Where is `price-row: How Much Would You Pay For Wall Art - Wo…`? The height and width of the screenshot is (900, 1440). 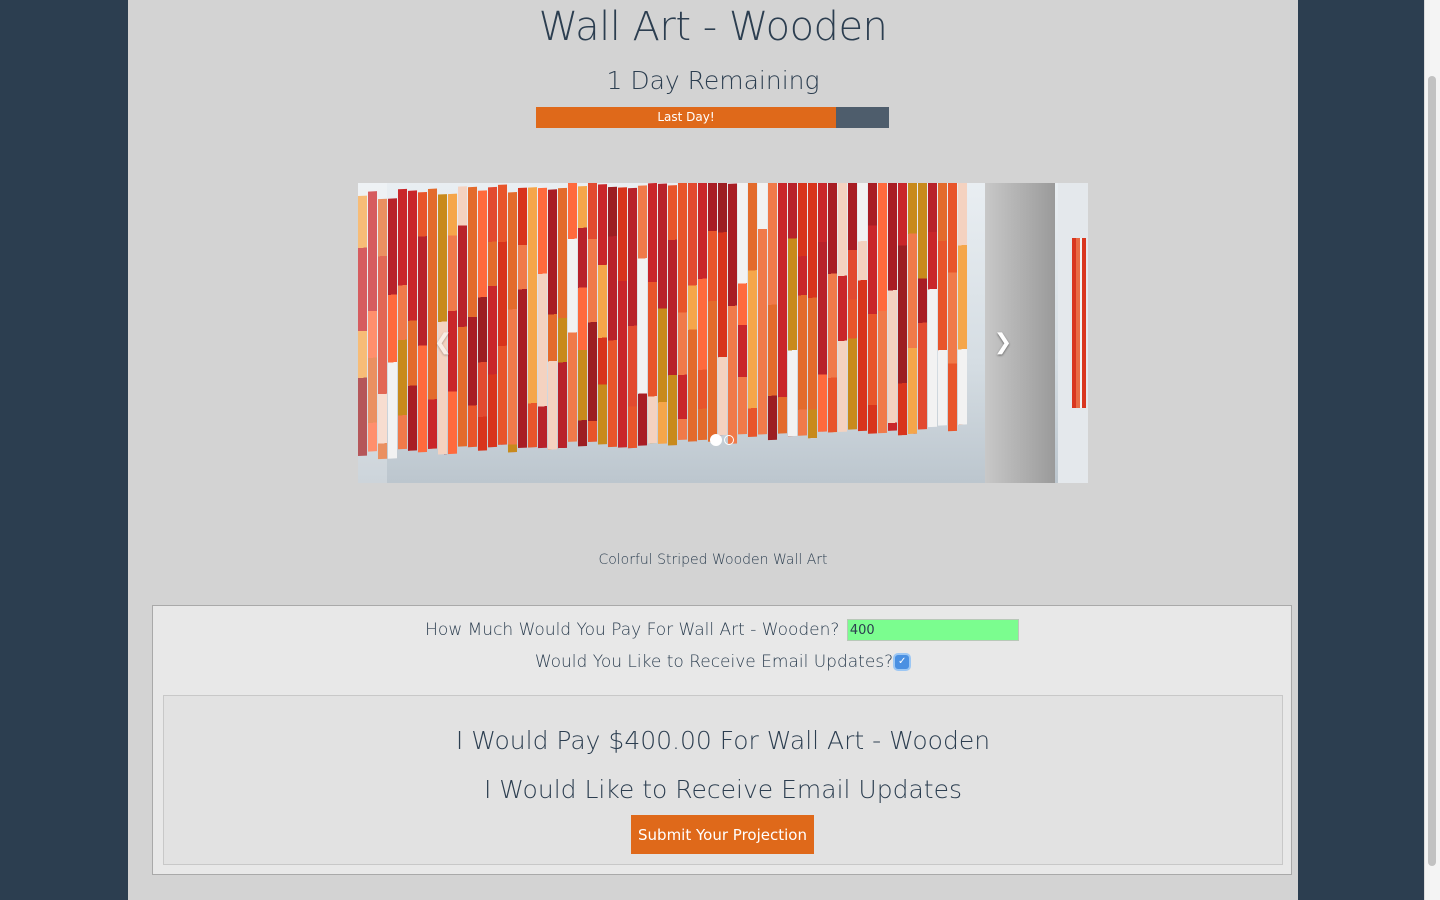 price-row: How Much Would You Pay For Wall Art - Wo… is located at coordinates (722, 630).